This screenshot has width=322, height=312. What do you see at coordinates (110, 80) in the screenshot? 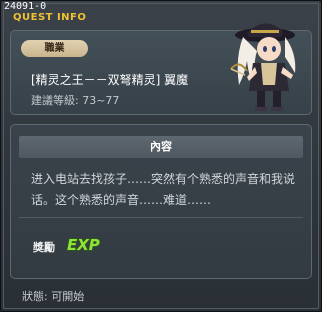
I see `quest-name: [精灵之王－－双弩精灵] 翼魔` at bounding box center [110, 80].